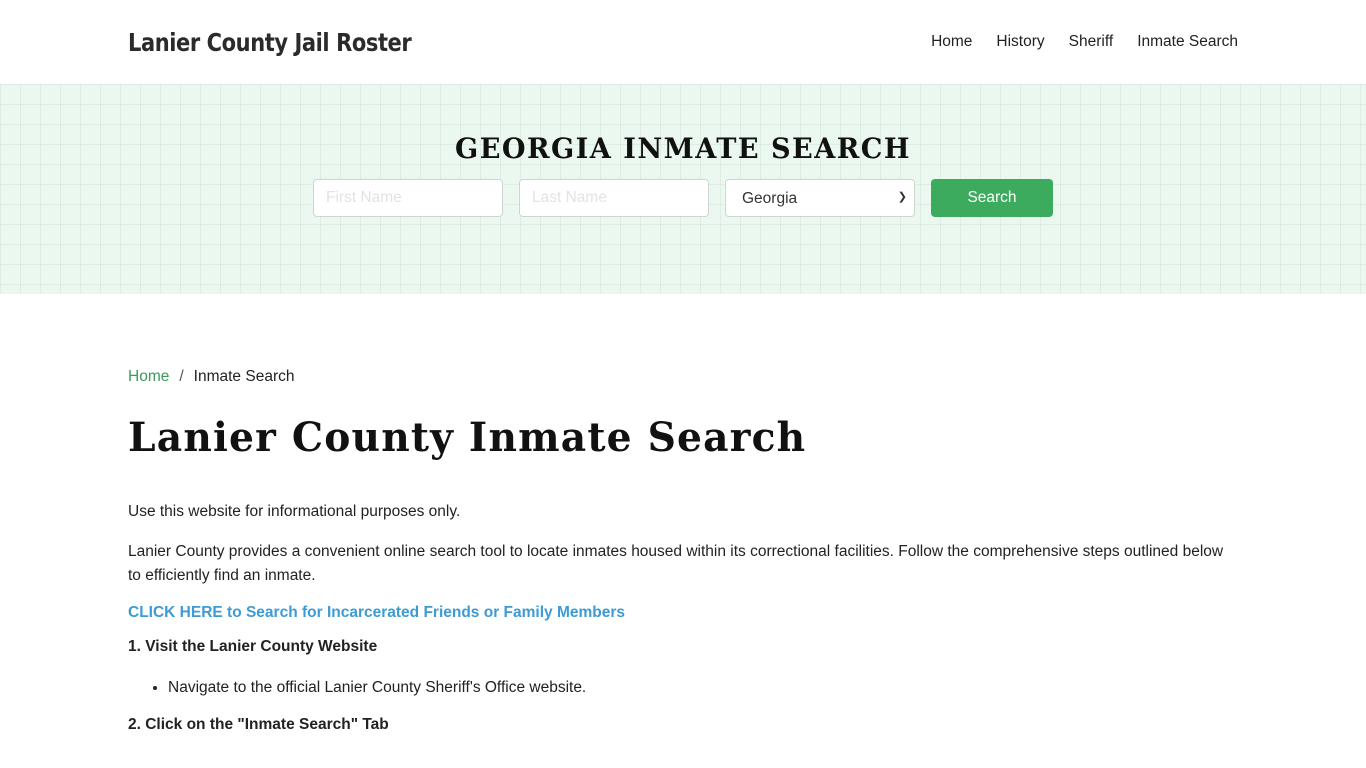  Describe the element at coordinates (1091, 42) in the screenshot. I see `nav-sheriff: Sheriff` at that location.